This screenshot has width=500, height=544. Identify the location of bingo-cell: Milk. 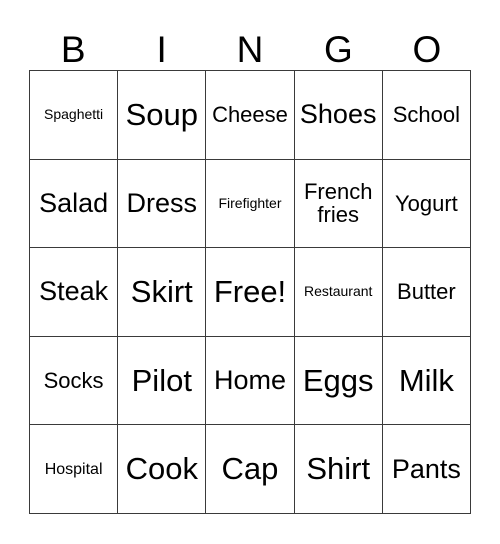
(426, 381).